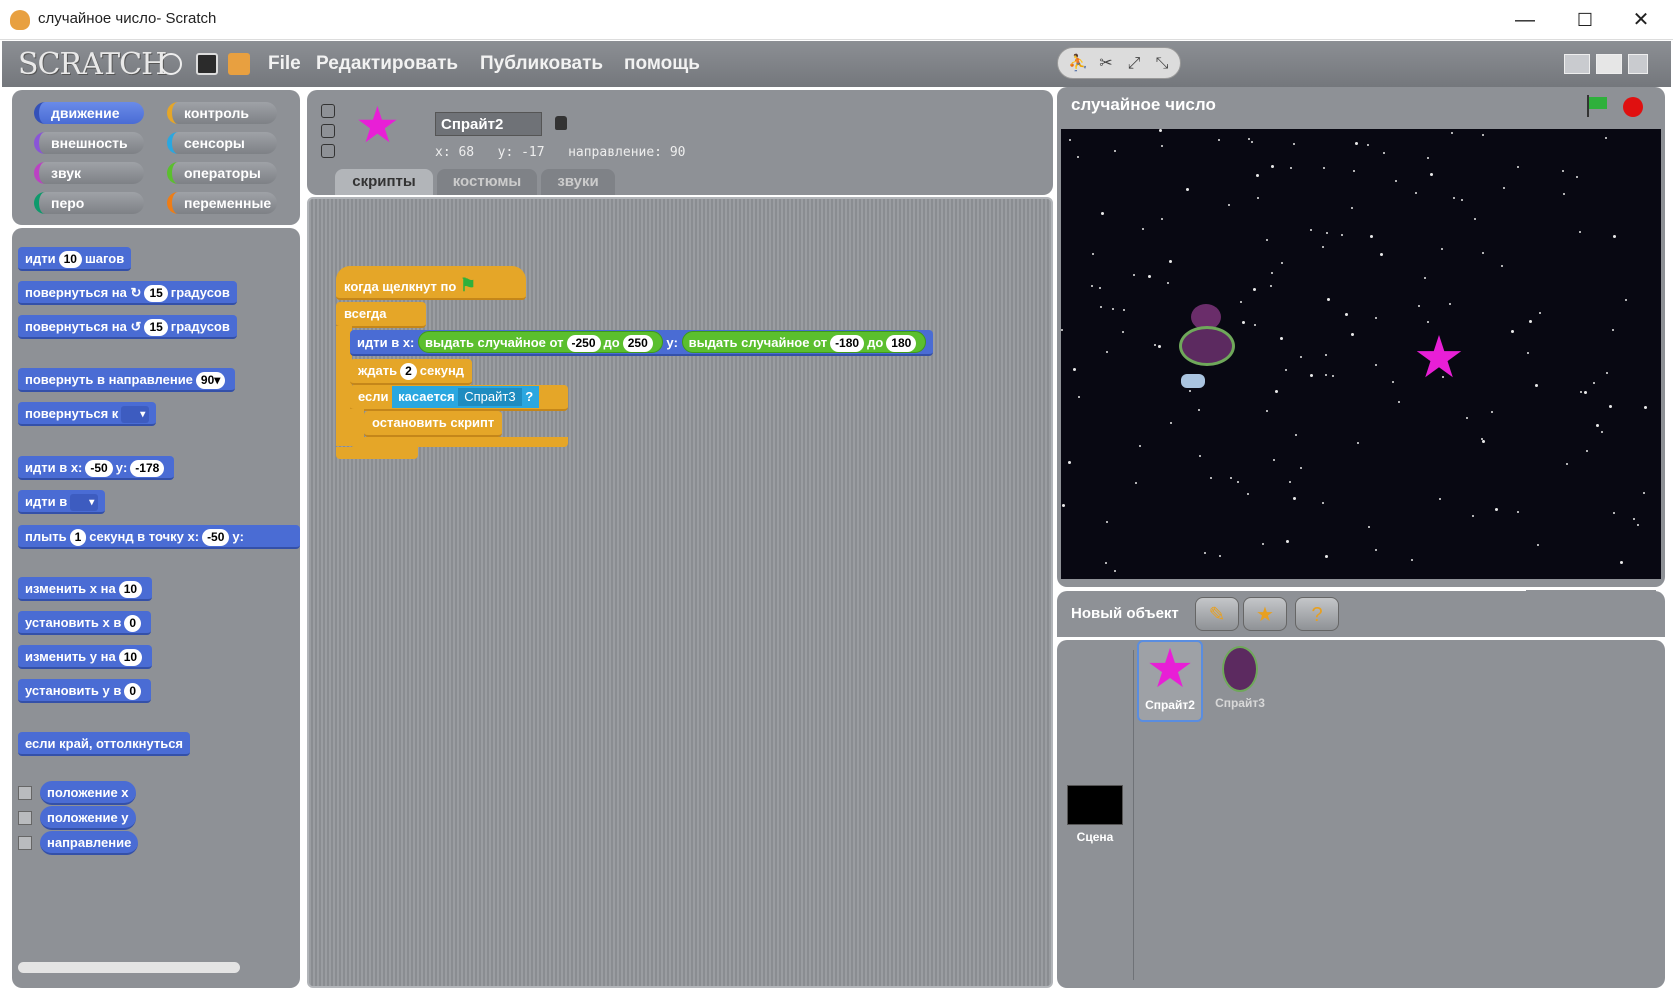  What do you see at coordinates (1240, 681) in the screenshot?
I see `sprite-tile-sprite3: Спрайт3` at bounding box center [1240, 681].